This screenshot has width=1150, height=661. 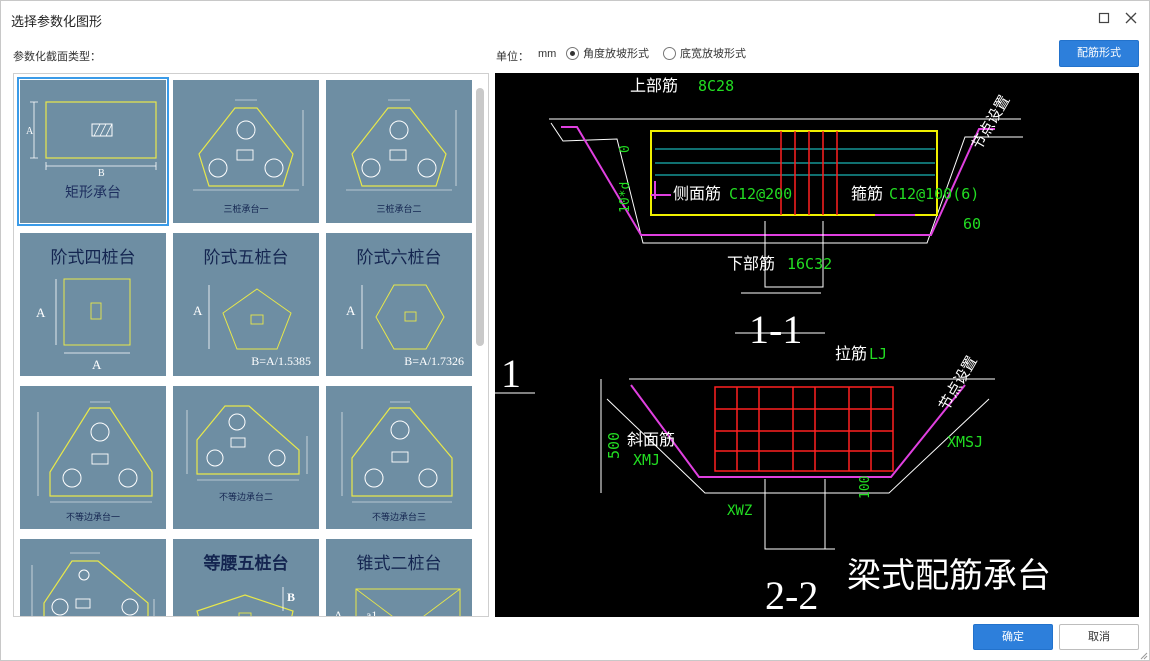 I want to click on options-row: 参数化截面类型： 单位： mm 角度放坡形式 底宽放坡形式 配筋形式, so click(x=575, y=54).